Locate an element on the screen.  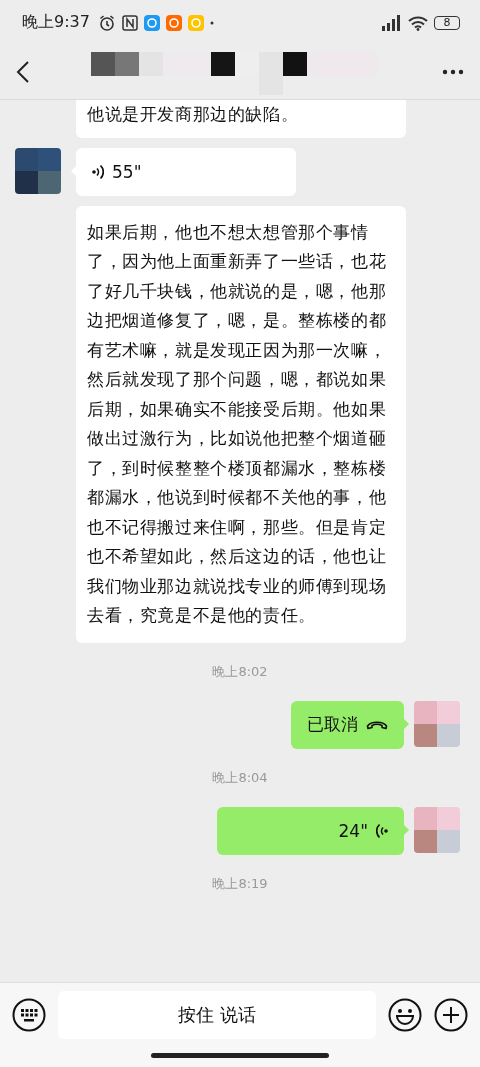
timestamp: 晚上8:19 is located at coordinates (240, 883).